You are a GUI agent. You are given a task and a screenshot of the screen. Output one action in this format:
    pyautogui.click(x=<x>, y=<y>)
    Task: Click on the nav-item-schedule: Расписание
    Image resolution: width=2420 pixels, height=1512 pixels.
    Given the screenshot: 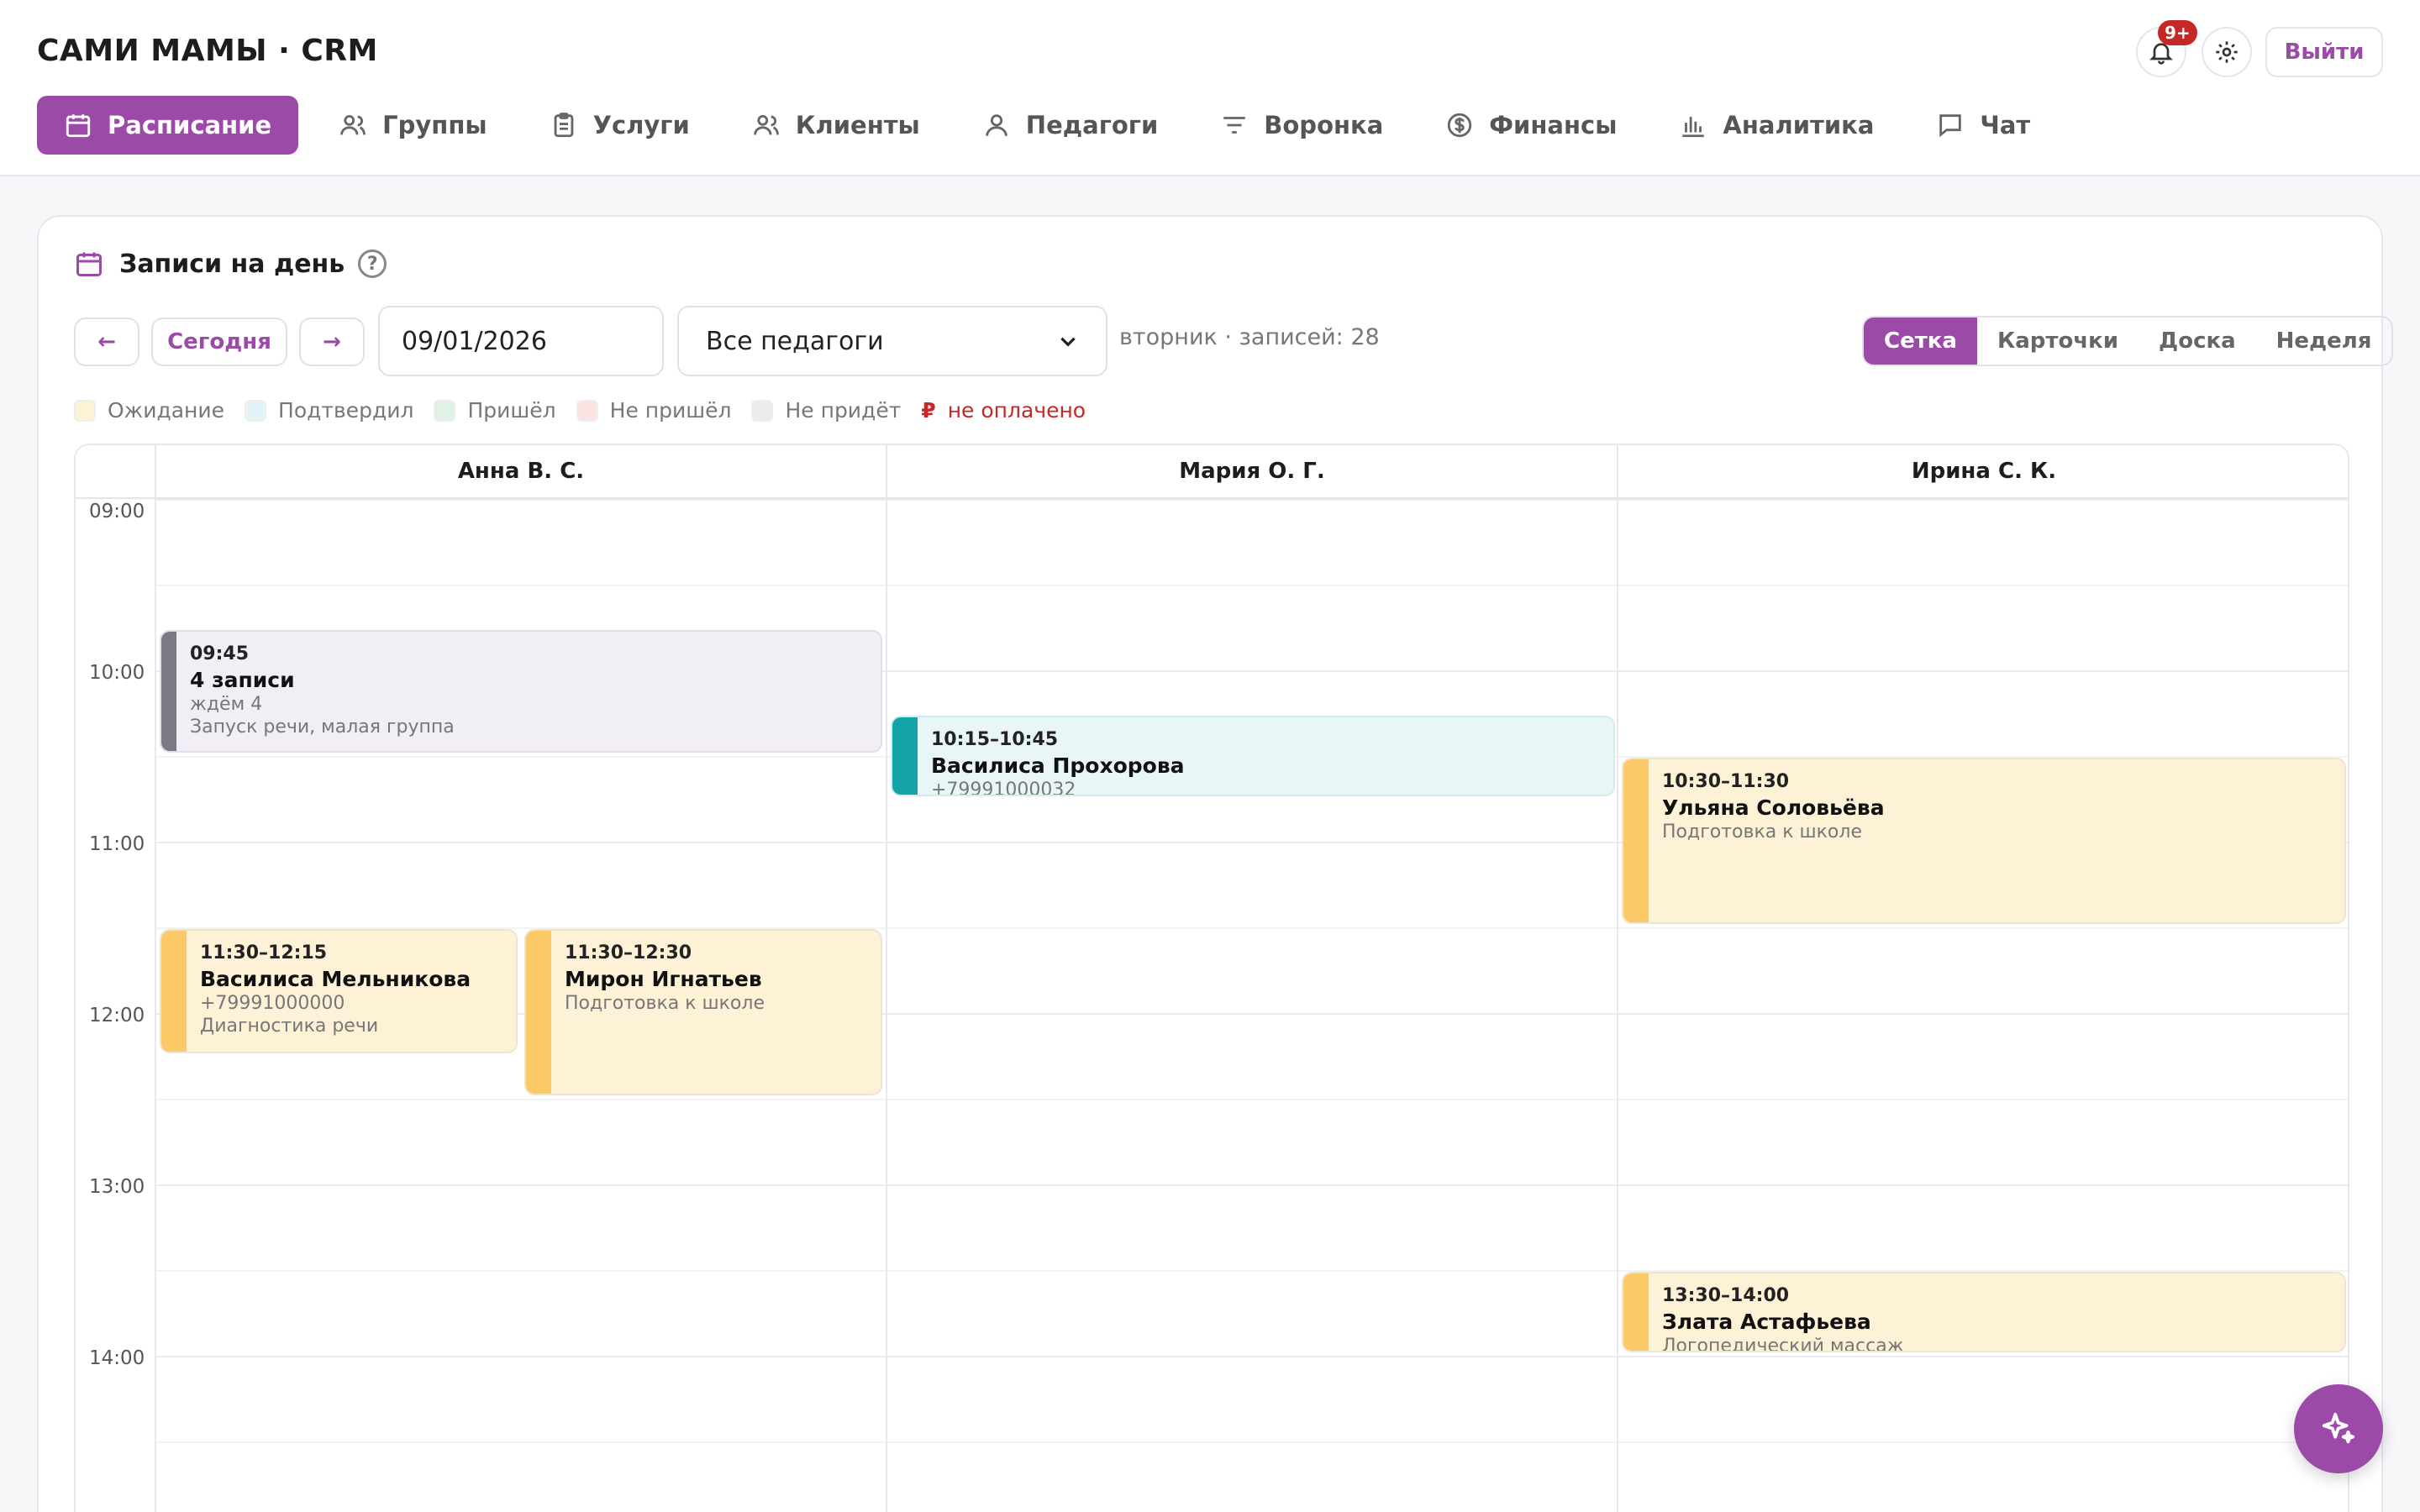 What is the action you would take?
    pyautogui.click(x=168, y=125)
    